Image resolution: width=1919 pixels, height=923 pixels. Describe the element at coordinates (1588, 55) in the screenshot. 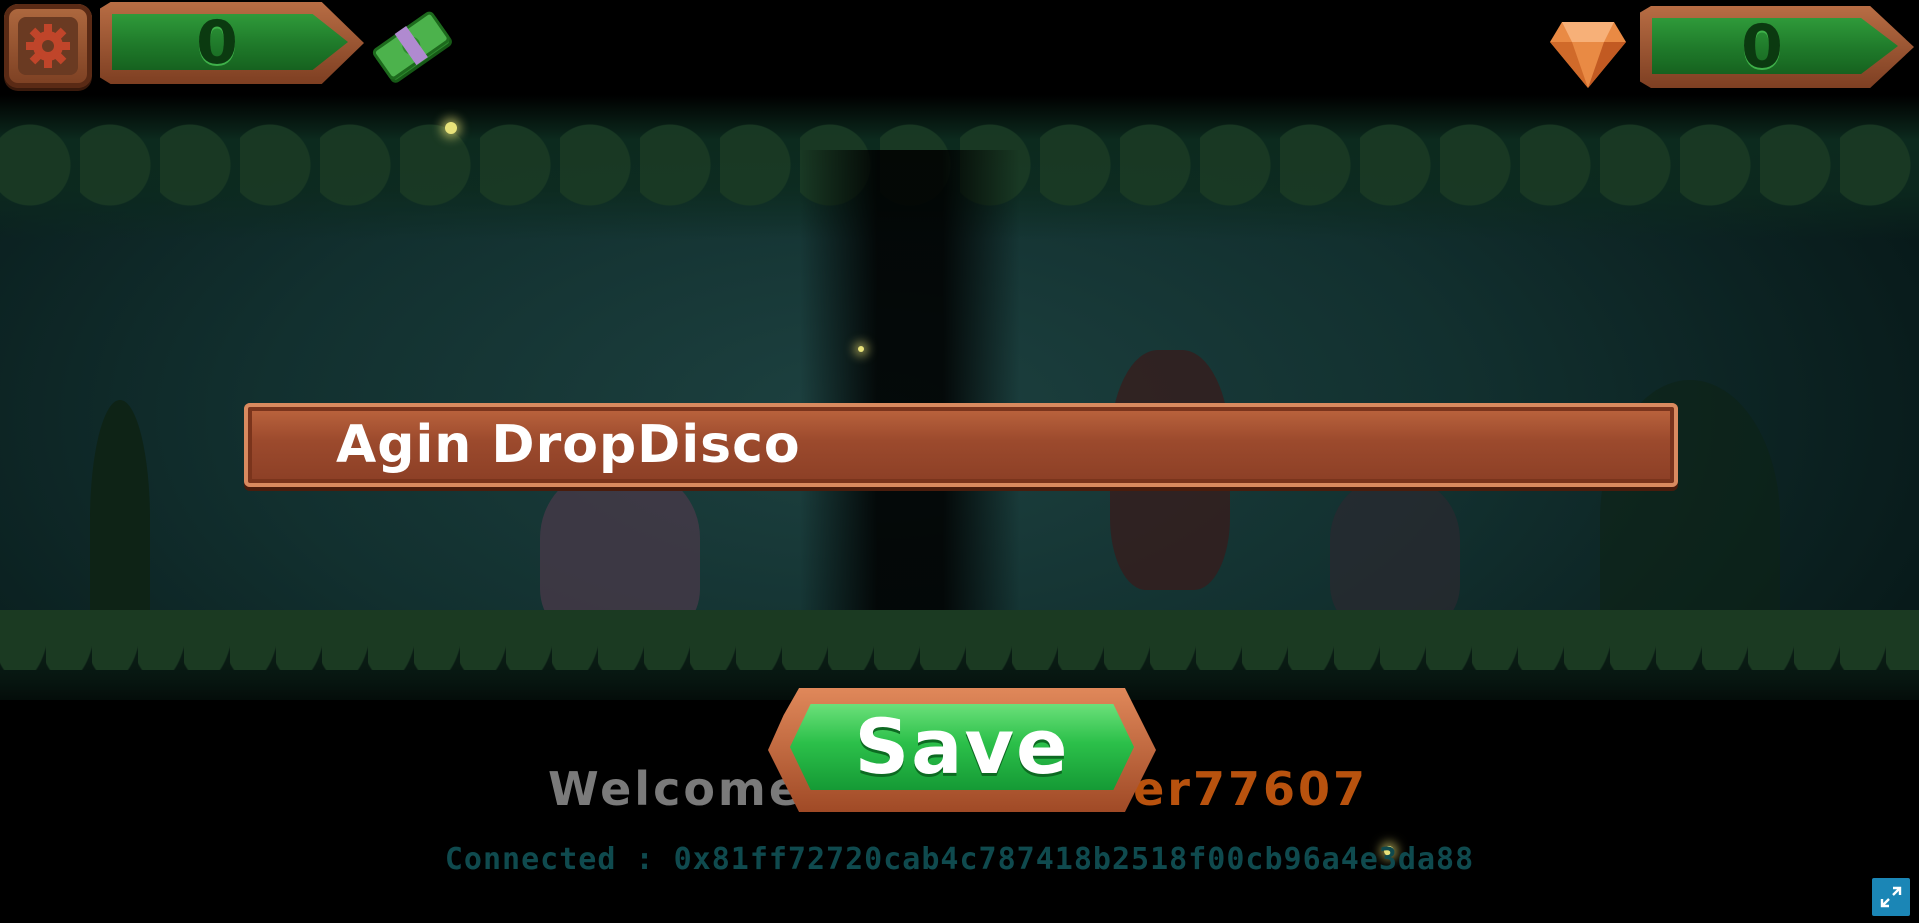

I see `diamond-icon` at that location.